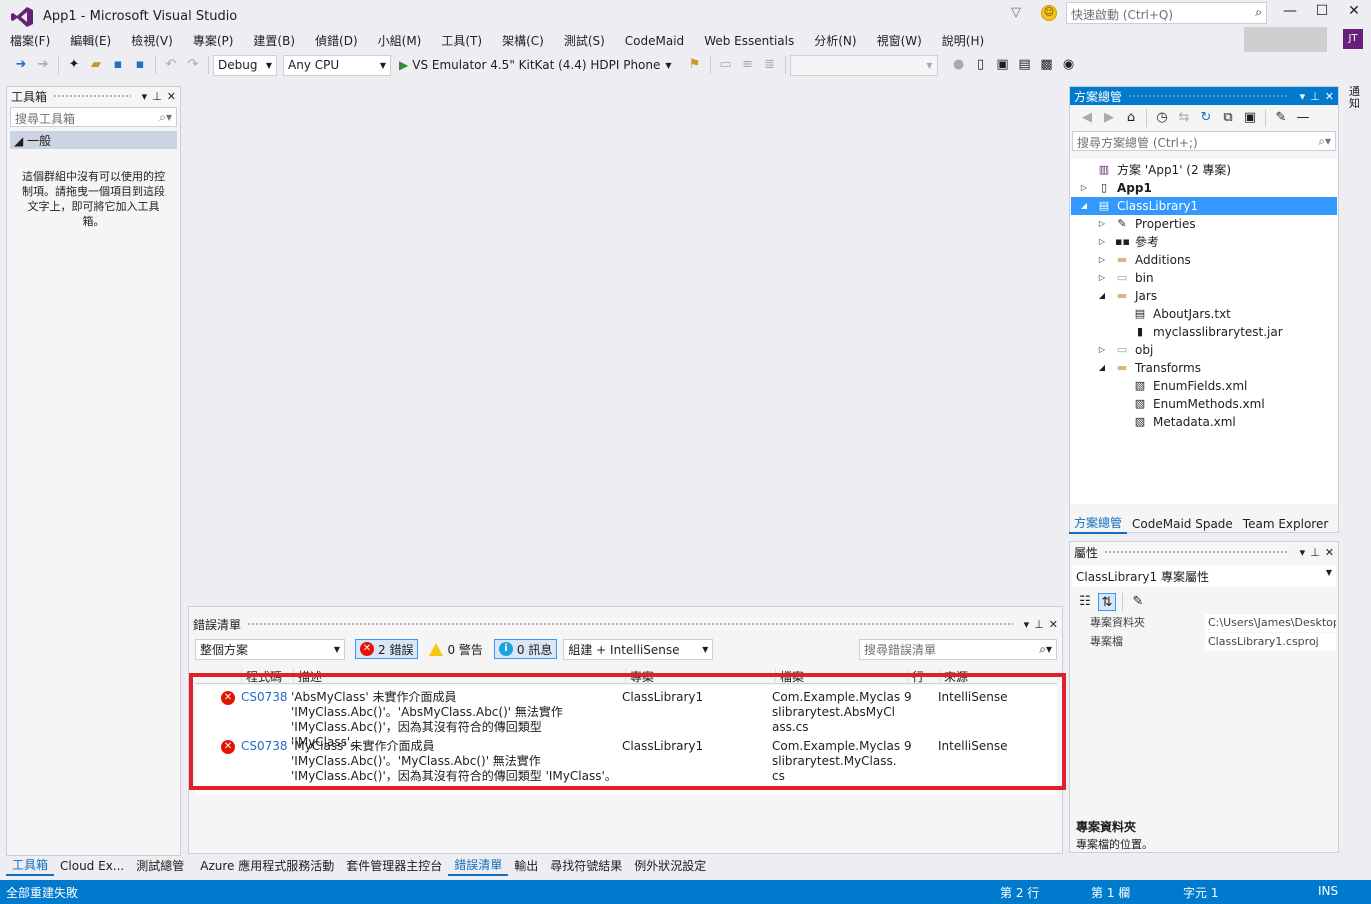 This screenshot has height=904, width=1371. Describe the element at coordinates (1131, 118) in the screenshot. I see `home-icon: ⌂` at that location.